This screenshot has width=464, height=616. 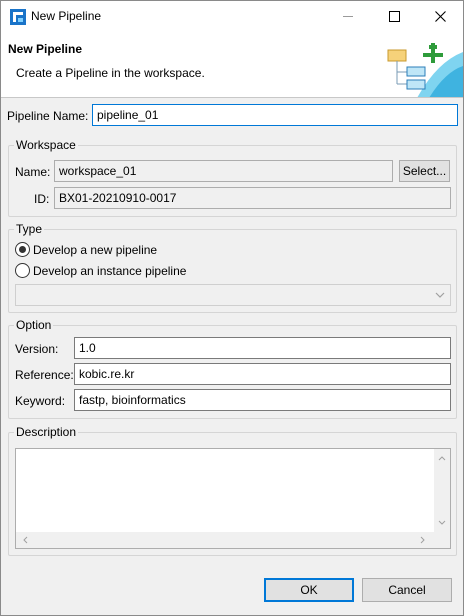 I want to click on minimize-button, so click(x=348, y=16).